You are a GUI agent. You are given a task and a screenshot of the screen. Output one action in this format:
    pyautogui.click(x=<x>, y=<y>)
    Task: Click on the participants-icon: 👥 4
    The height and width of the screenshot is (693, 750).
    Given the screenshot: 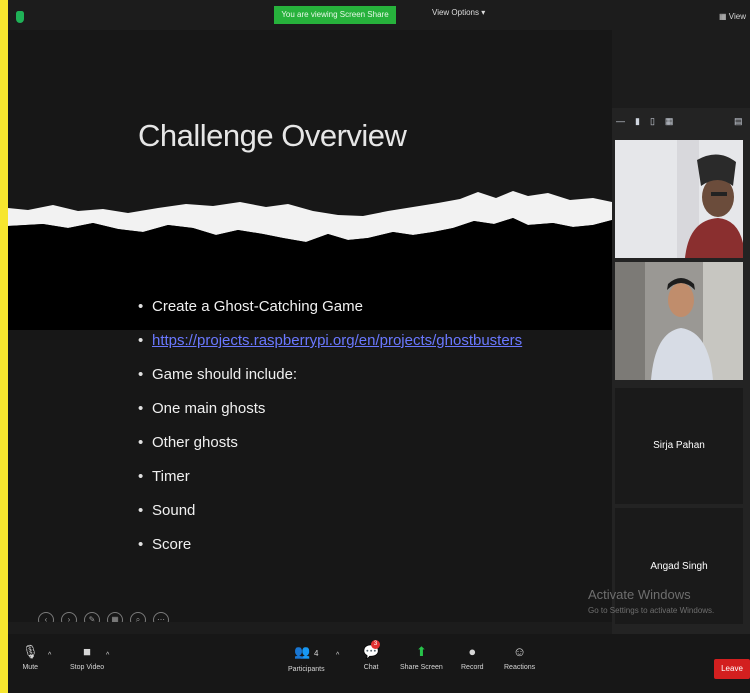 What is the action you would take?
    pyautogui.click(x=306, y=651)
    